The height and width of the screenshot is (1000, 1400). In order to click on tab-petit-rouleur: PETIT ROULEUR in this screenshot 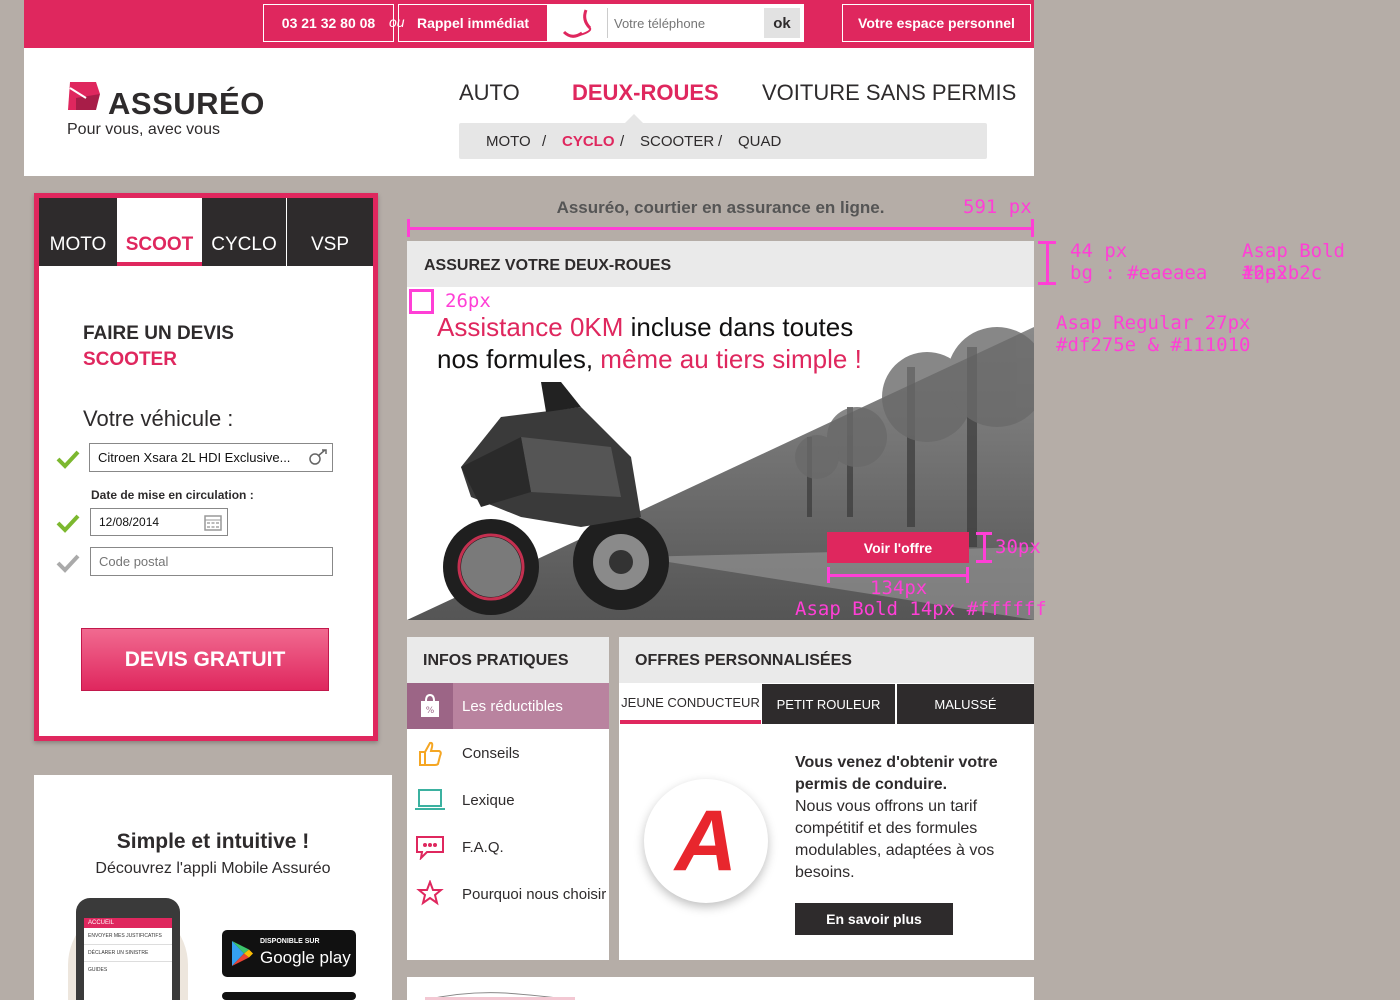, I will do `click(828, 704)`.